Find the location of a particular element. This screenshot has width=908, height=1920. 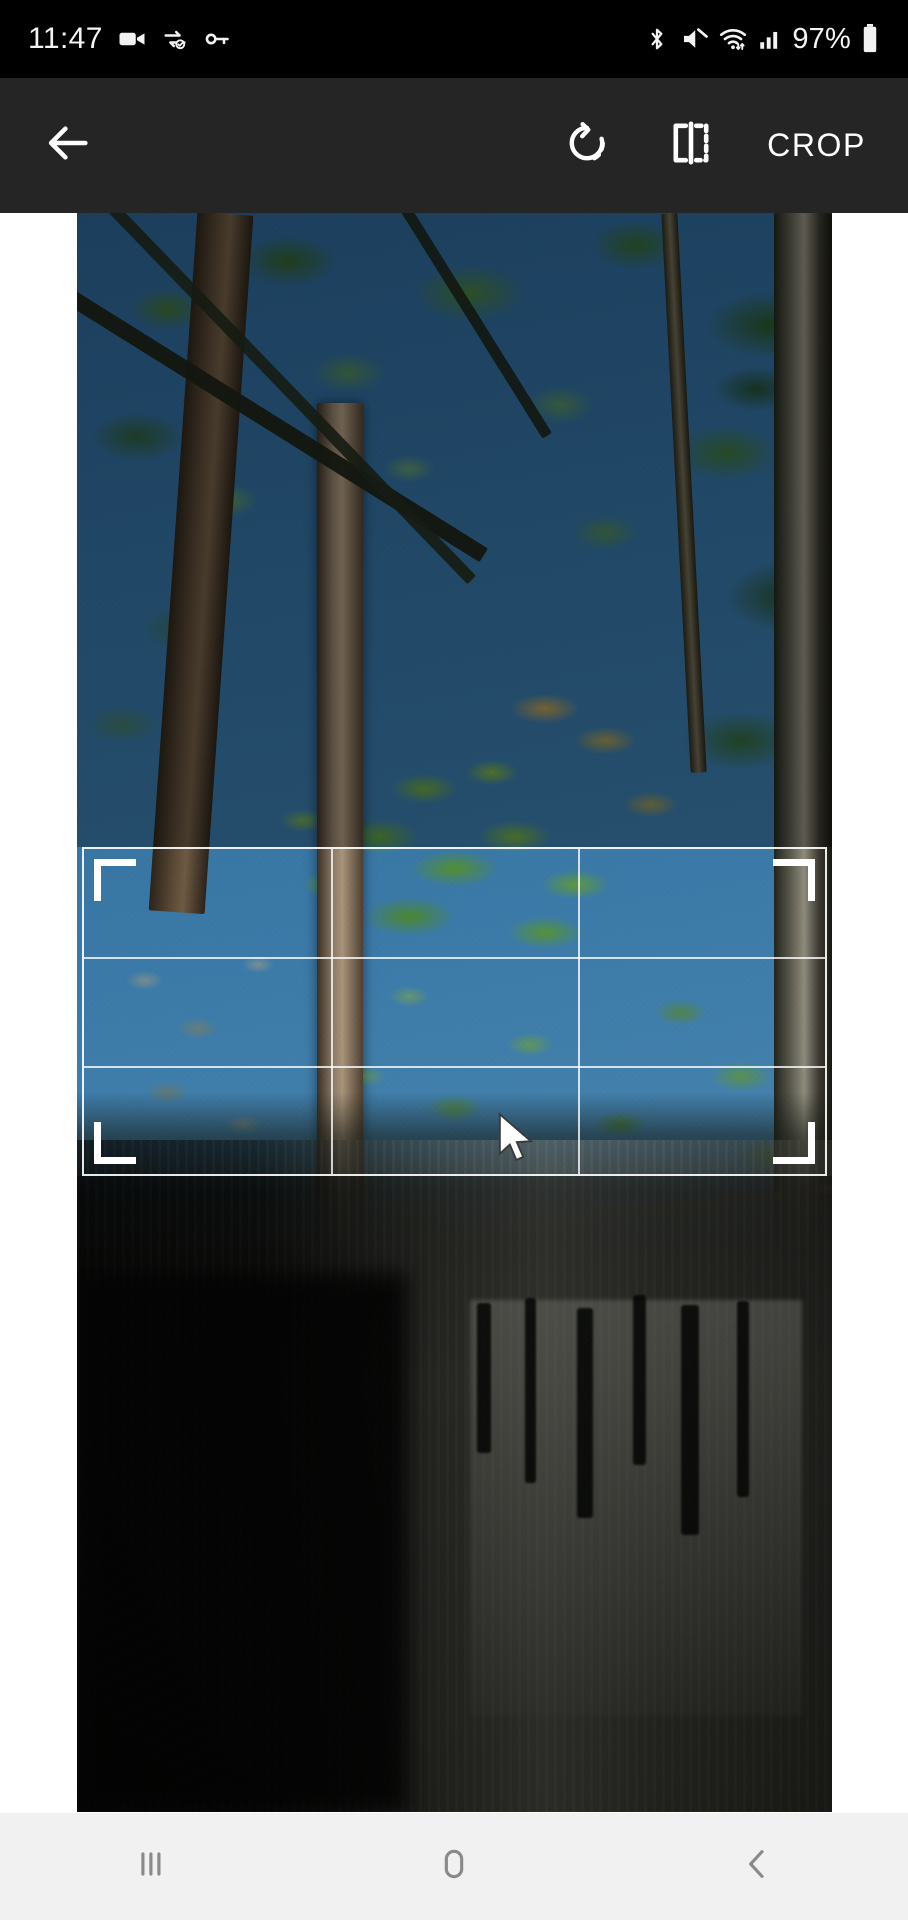

status-bar-left: 11:47 is located at coordinates (129, 39).